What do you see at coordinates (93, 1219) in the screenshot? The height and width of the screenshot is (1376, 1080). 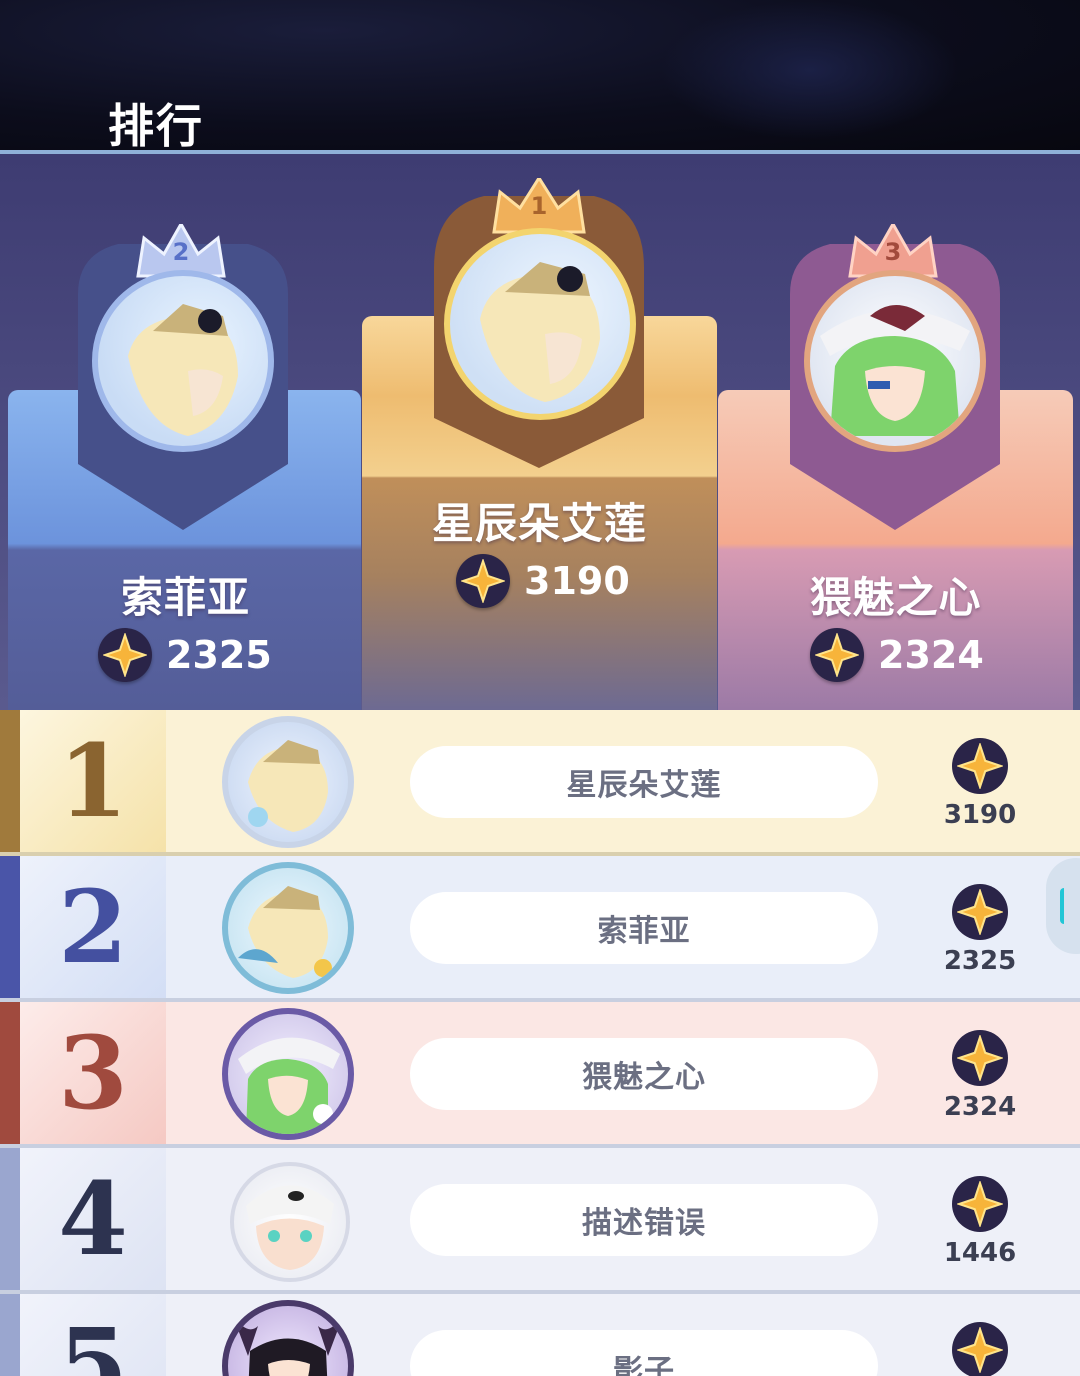 I see `rank-number: 4` at bounding box center [93, 1219].